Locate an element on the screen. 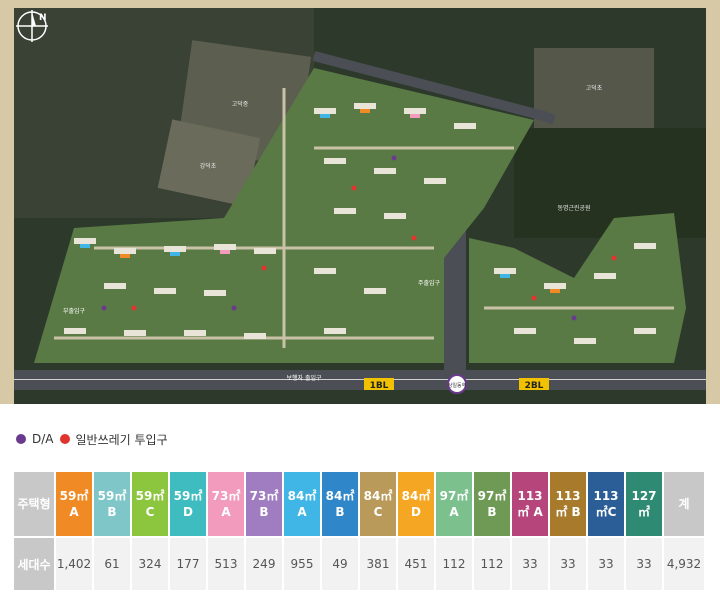  block2-label: 2BL is located at coordinates (534, 386).